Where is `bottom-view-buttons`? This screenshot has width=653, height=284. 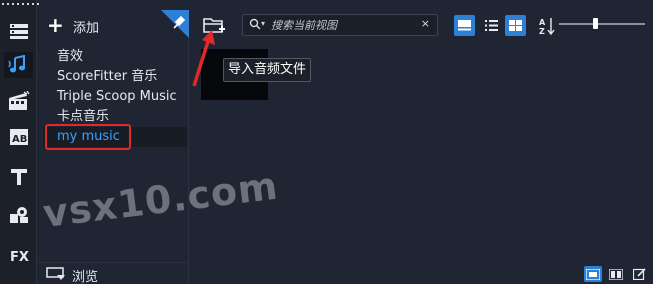 bottom-view-buttons is located at coordinates (617, 274).